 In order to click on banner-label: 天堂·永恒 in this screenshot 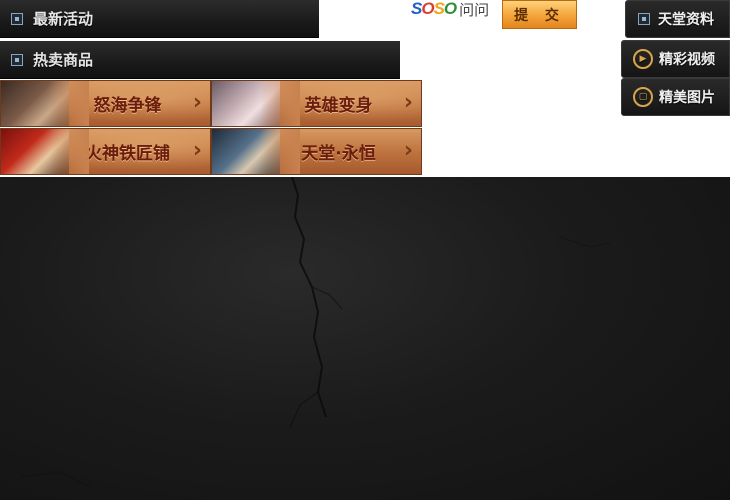, I will do `click(338, 154)`.